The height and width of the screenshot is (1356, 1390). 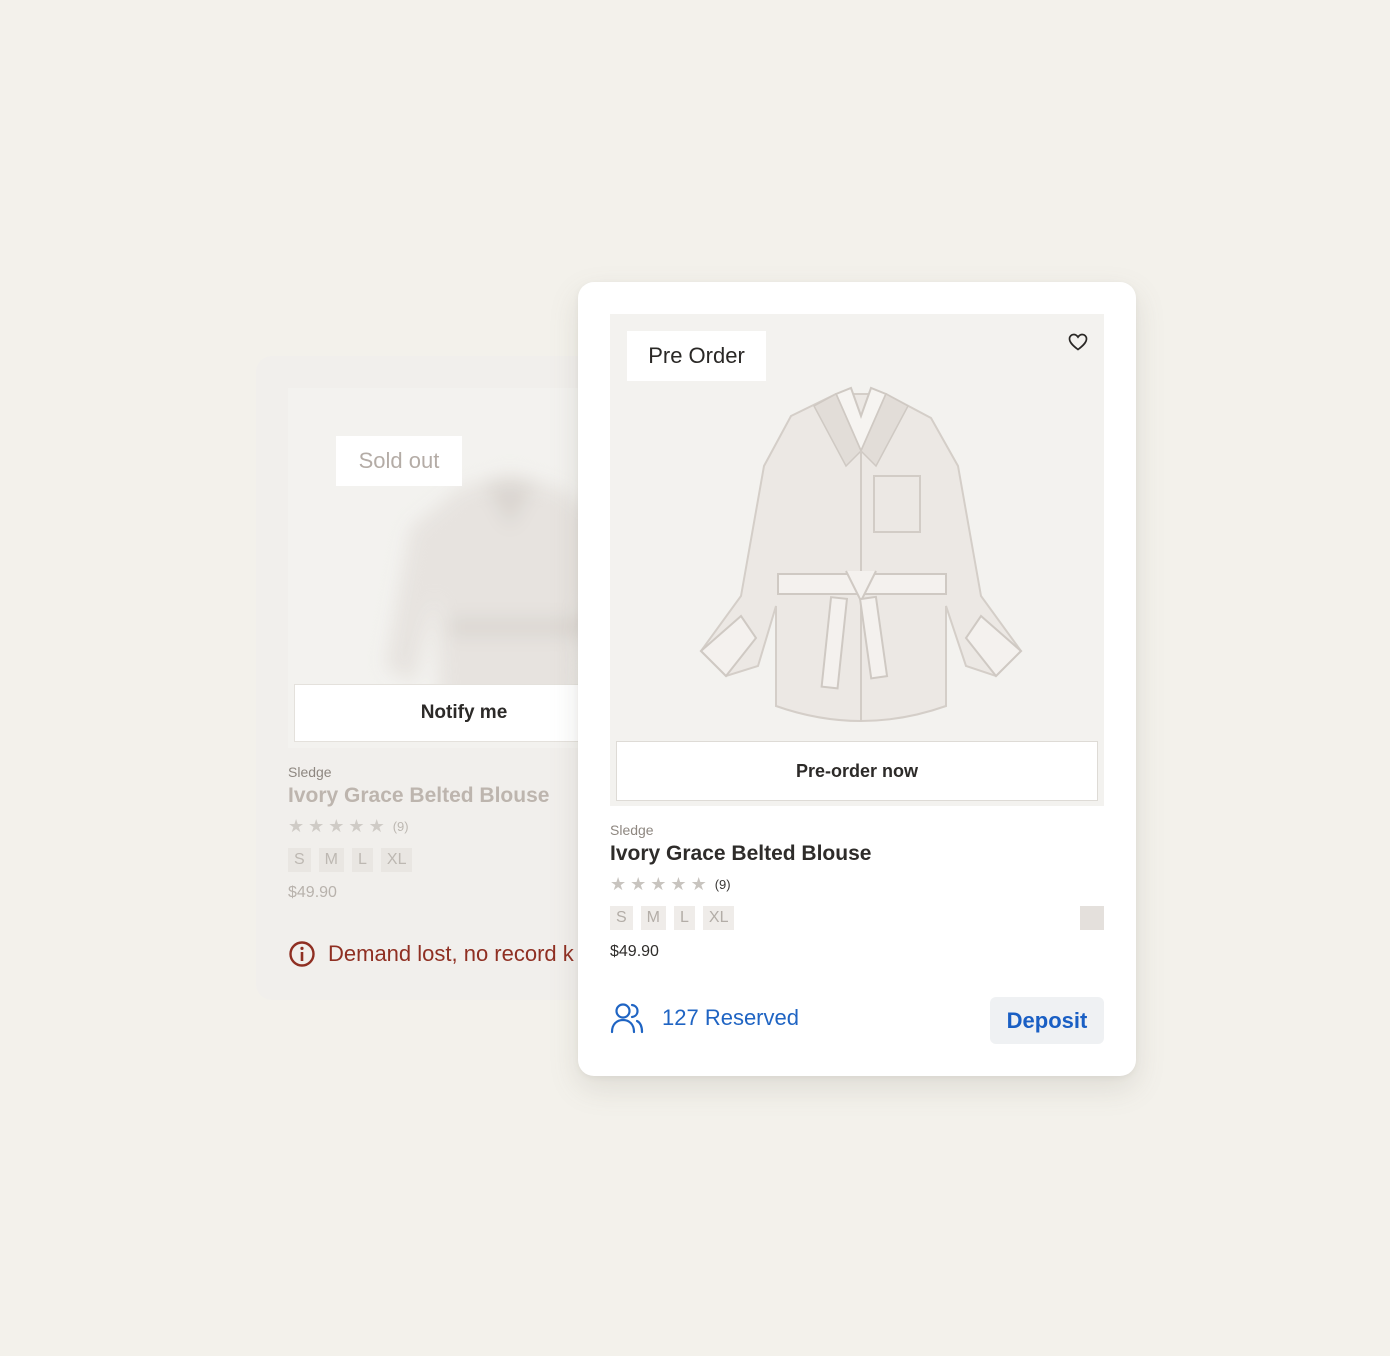 I want to click on reserved-count: 127 Reserved, so click(x=704, y=1018).